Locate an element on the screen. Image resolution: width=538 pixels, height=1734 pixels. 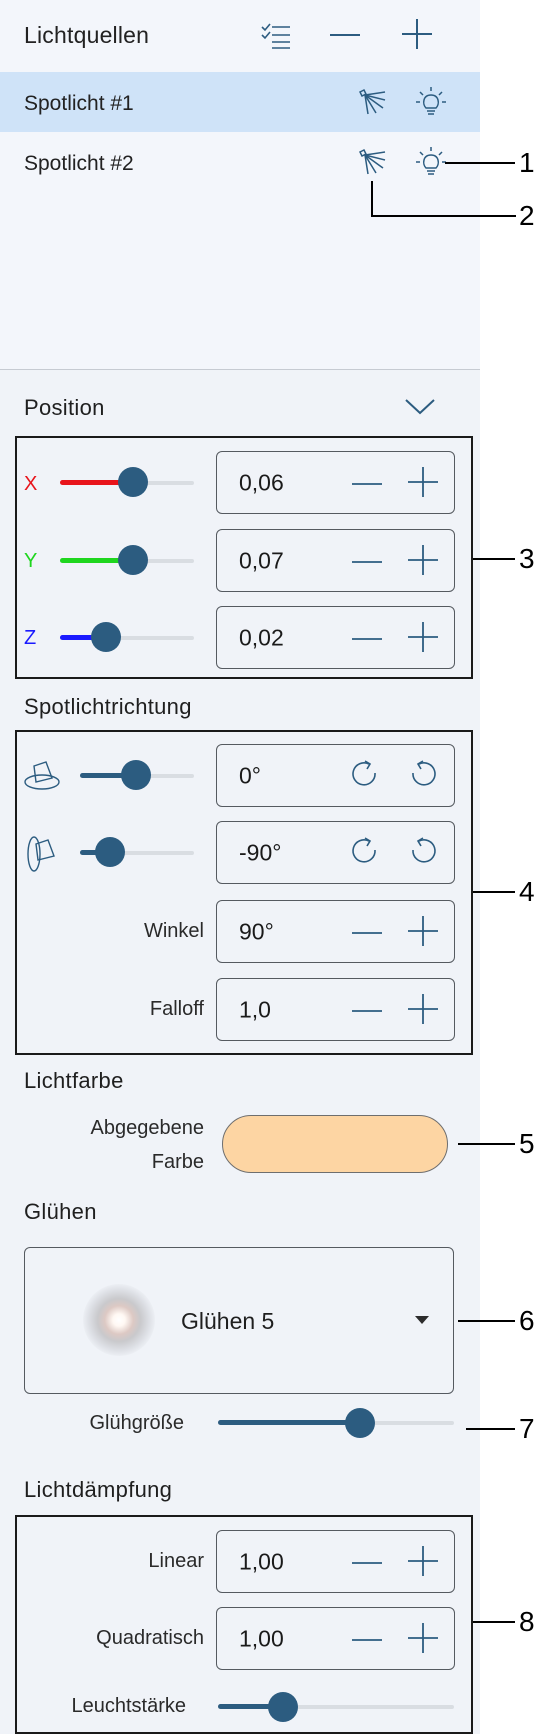
angle-field: 90° is located at coordinates (335, 931).